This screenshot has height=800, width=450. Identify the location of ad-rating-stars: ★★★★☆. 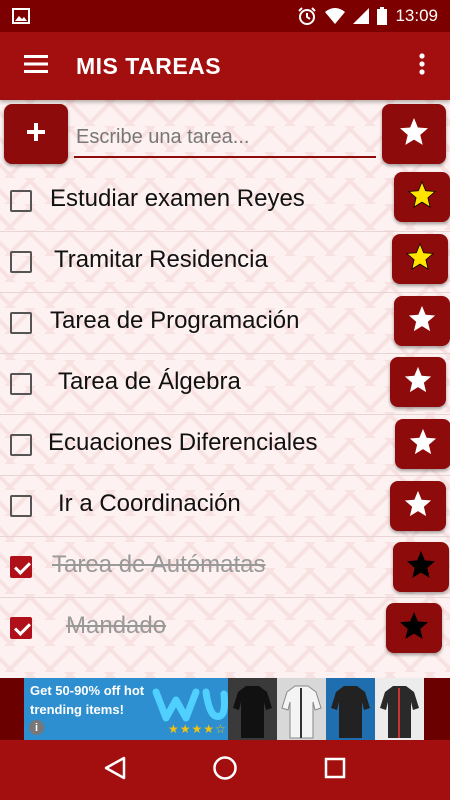
(197, 729).